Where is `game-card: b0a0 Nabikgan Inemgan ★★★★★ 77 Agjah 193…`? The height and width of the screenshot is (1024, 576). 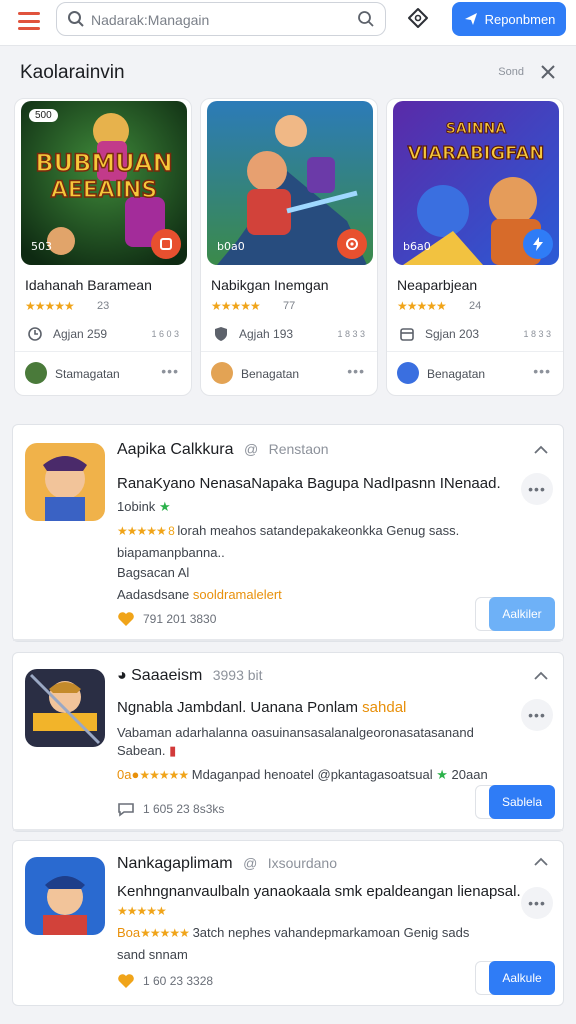
game-card: b0a0 Nabikgan Inemgan ★★★★★ 77 Agjah 193… is located at coordinates (289, 247).